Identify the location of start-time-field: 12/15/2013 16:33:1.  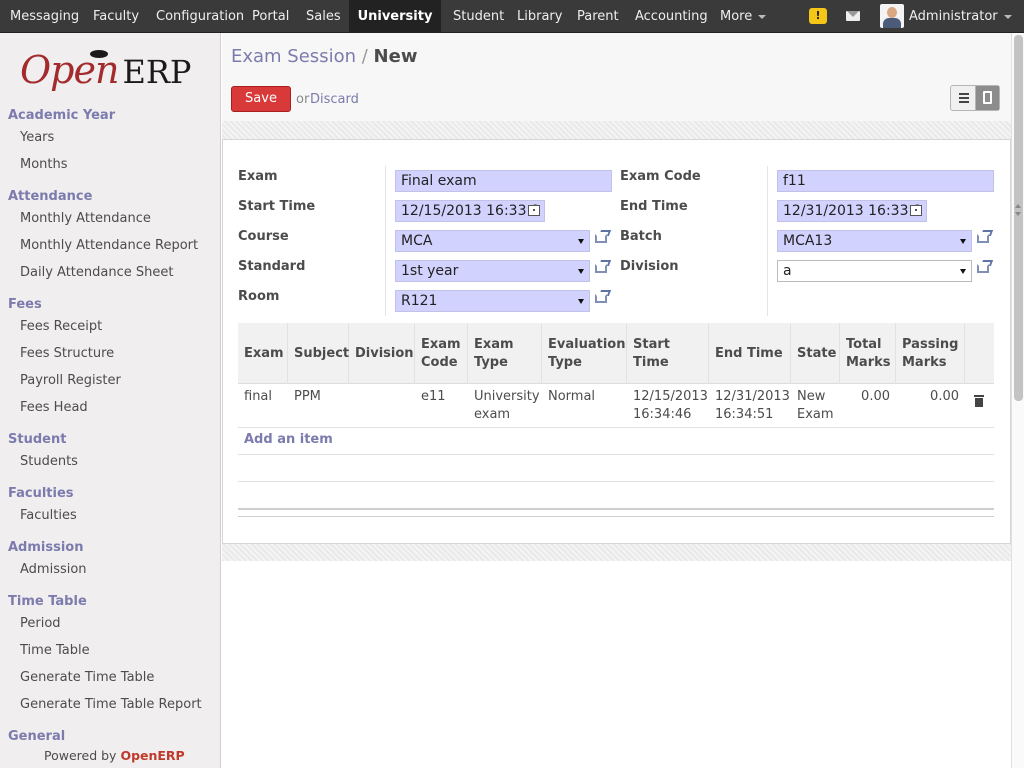
(470, 211).